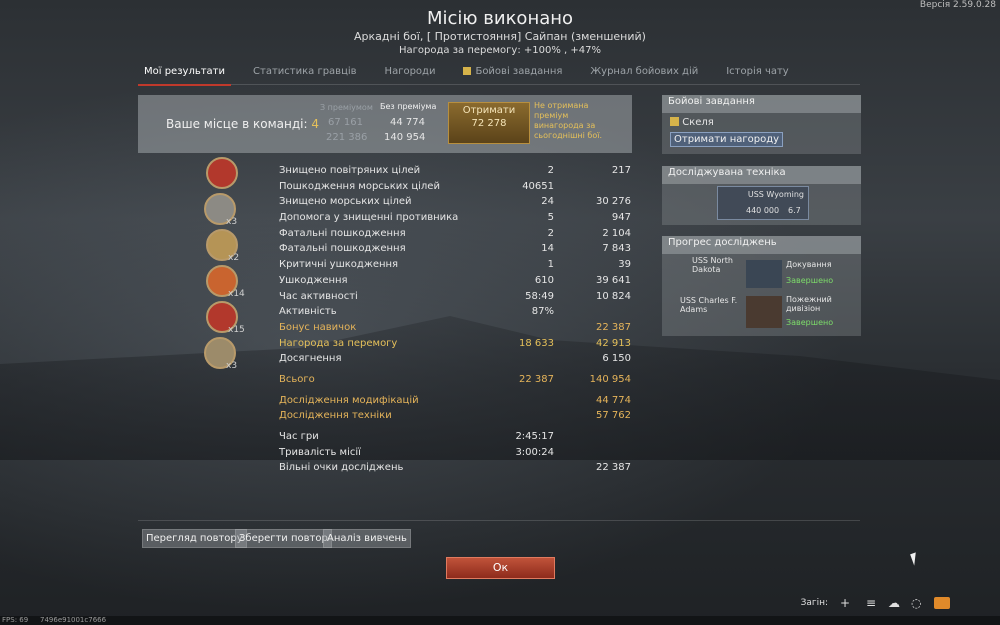 This screenshot has height=625, width=1000. I want to click on footer-bar: FPS: 69 7496e91001c7666, so click(500, 620).